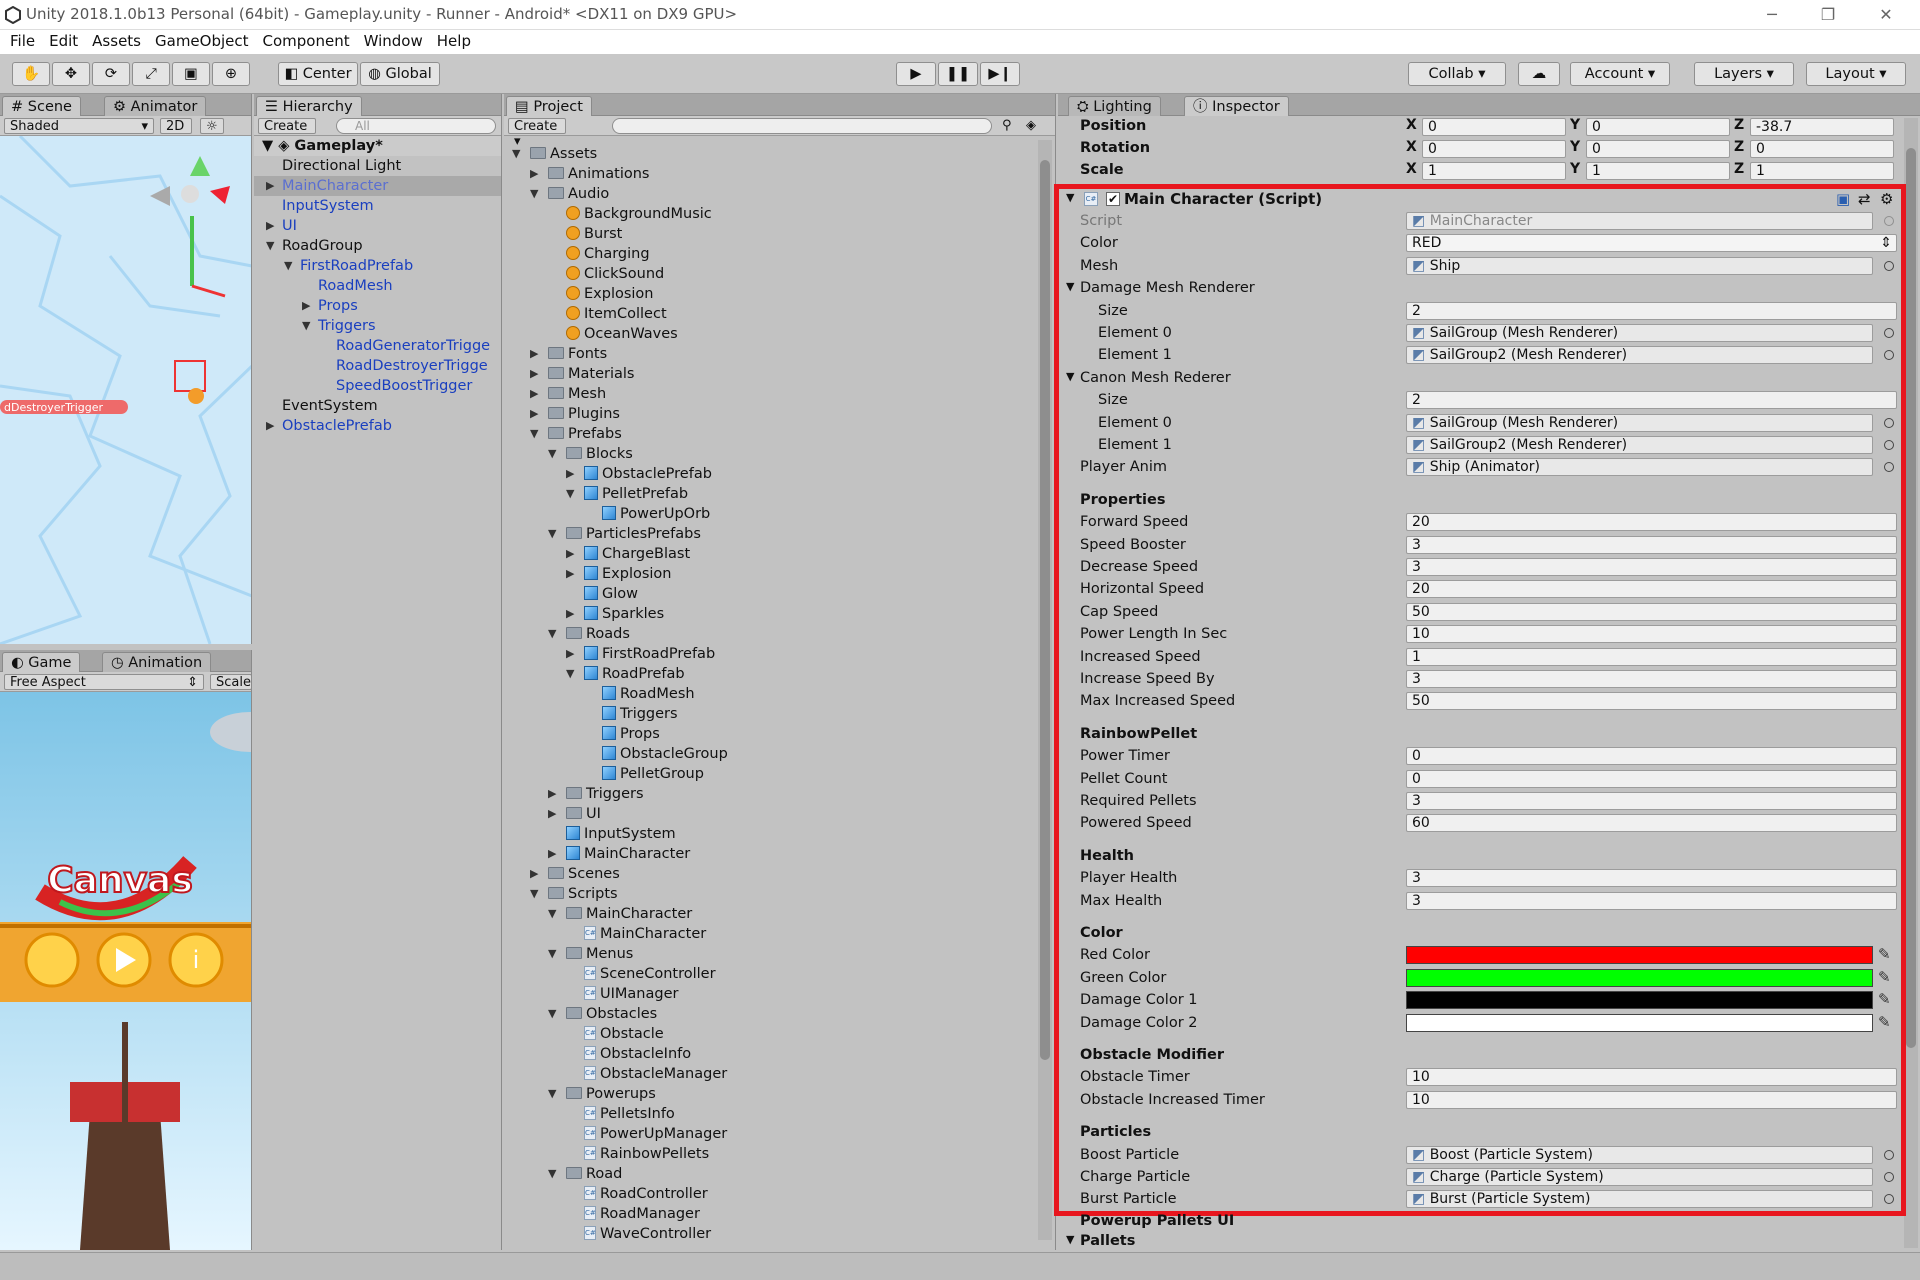 The height and width of the screenshot is (1280, 1920). Describe the element at coordinates (157, 662) in the screenshot. I see `tab-animation: ◷ Animation` at that location.